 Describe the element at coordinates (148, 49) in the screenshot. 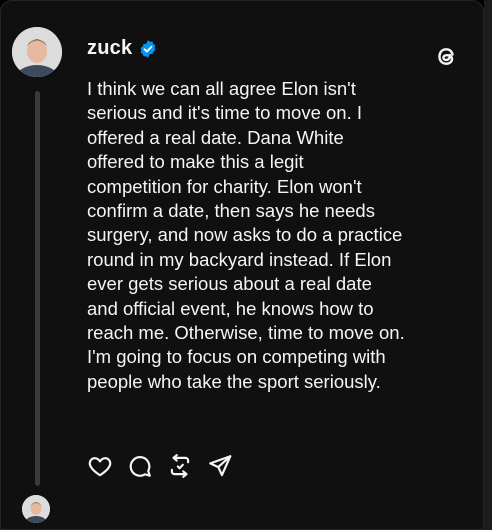

I see `verified-badge-icon` at that location.